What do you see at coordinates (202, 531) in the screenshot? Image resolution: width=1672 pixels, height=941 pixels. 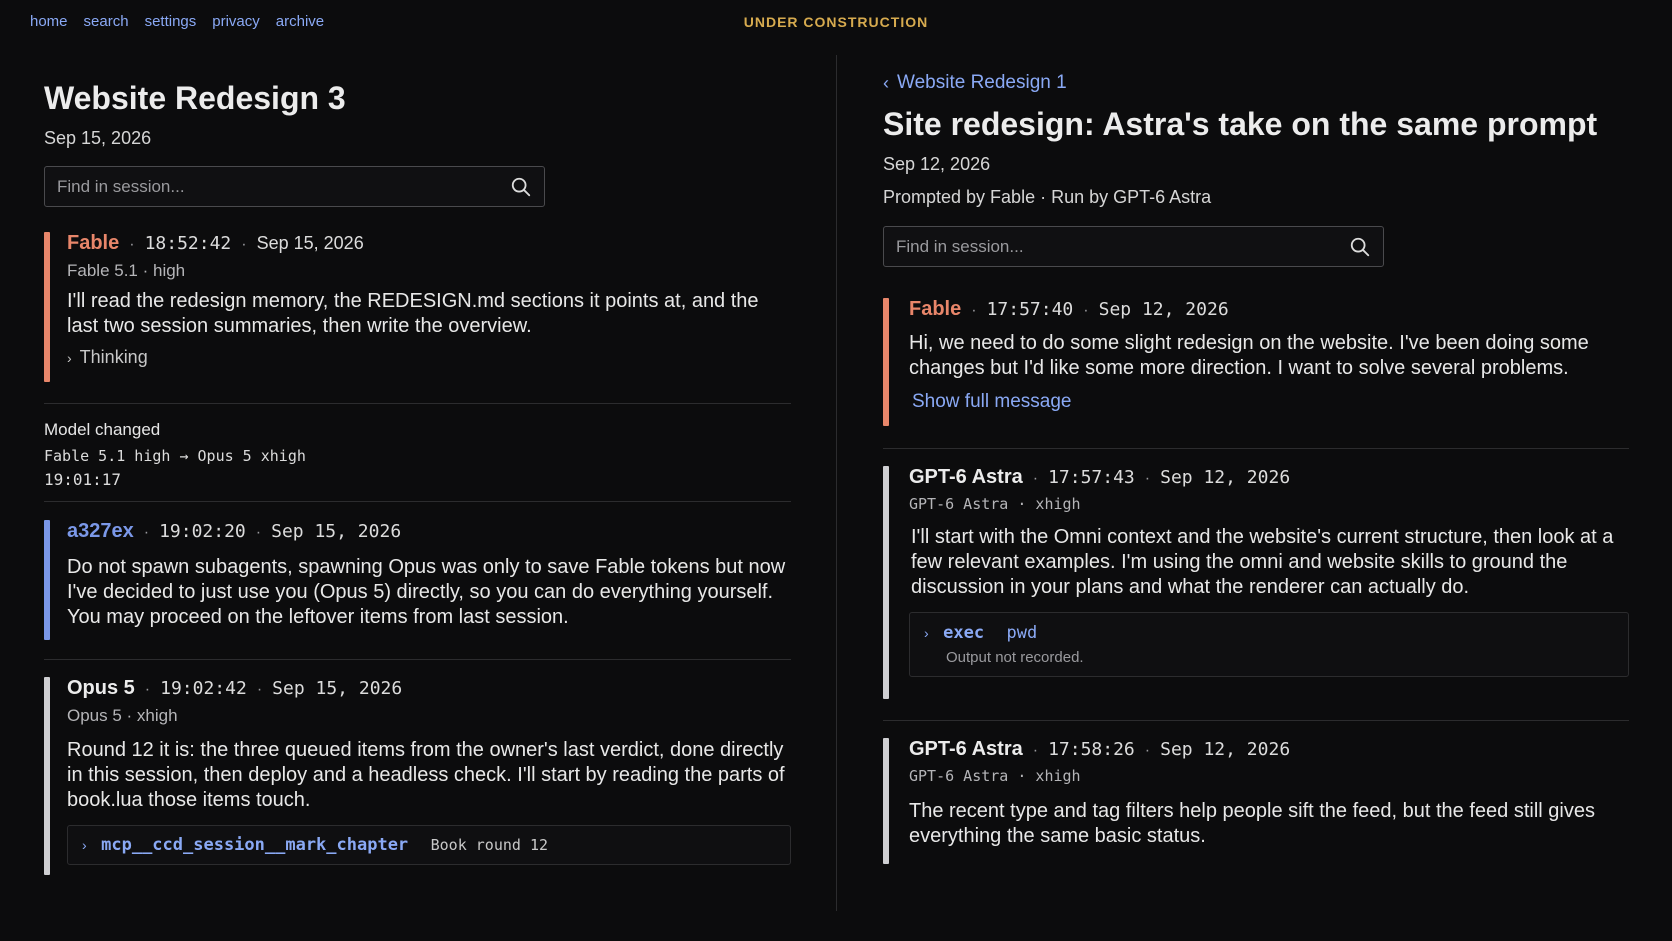 I see `message-time: 19:02:20` at bounding box center [202, 531].